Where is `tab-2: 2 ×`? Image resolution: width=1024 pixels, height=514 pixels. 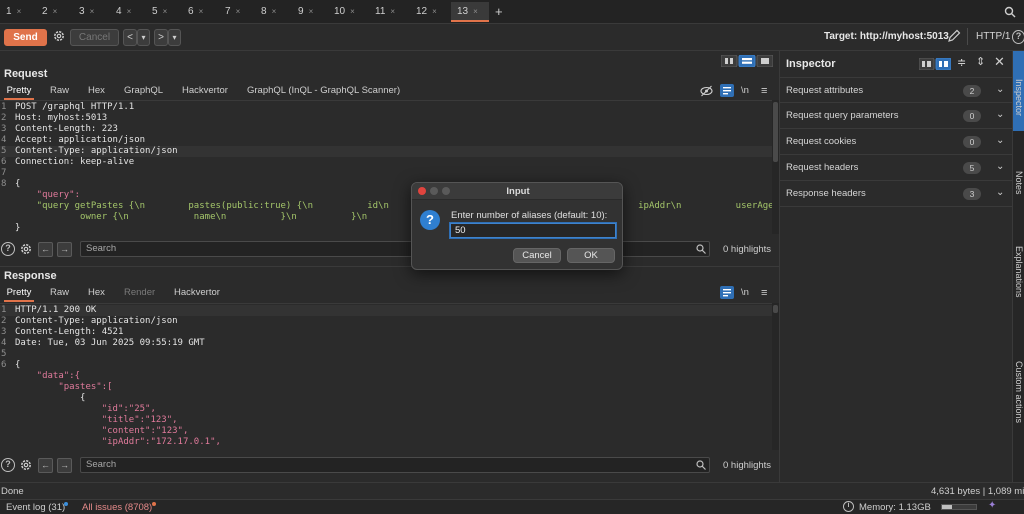
tab-2: 2 × is located at coordinates (53, 12).